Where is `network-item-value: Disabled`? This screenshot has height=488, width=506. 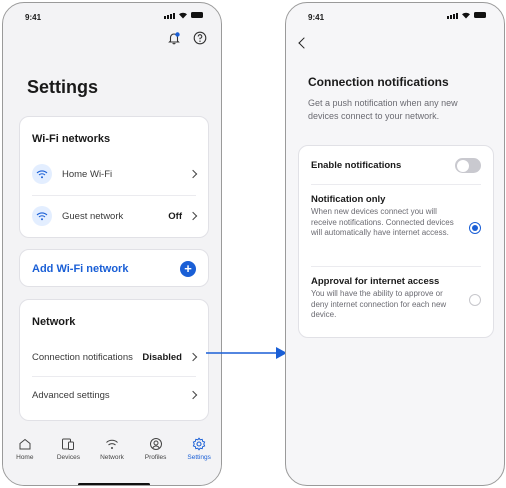 network-item-value: Disabled is located at coordinates (162, 357).